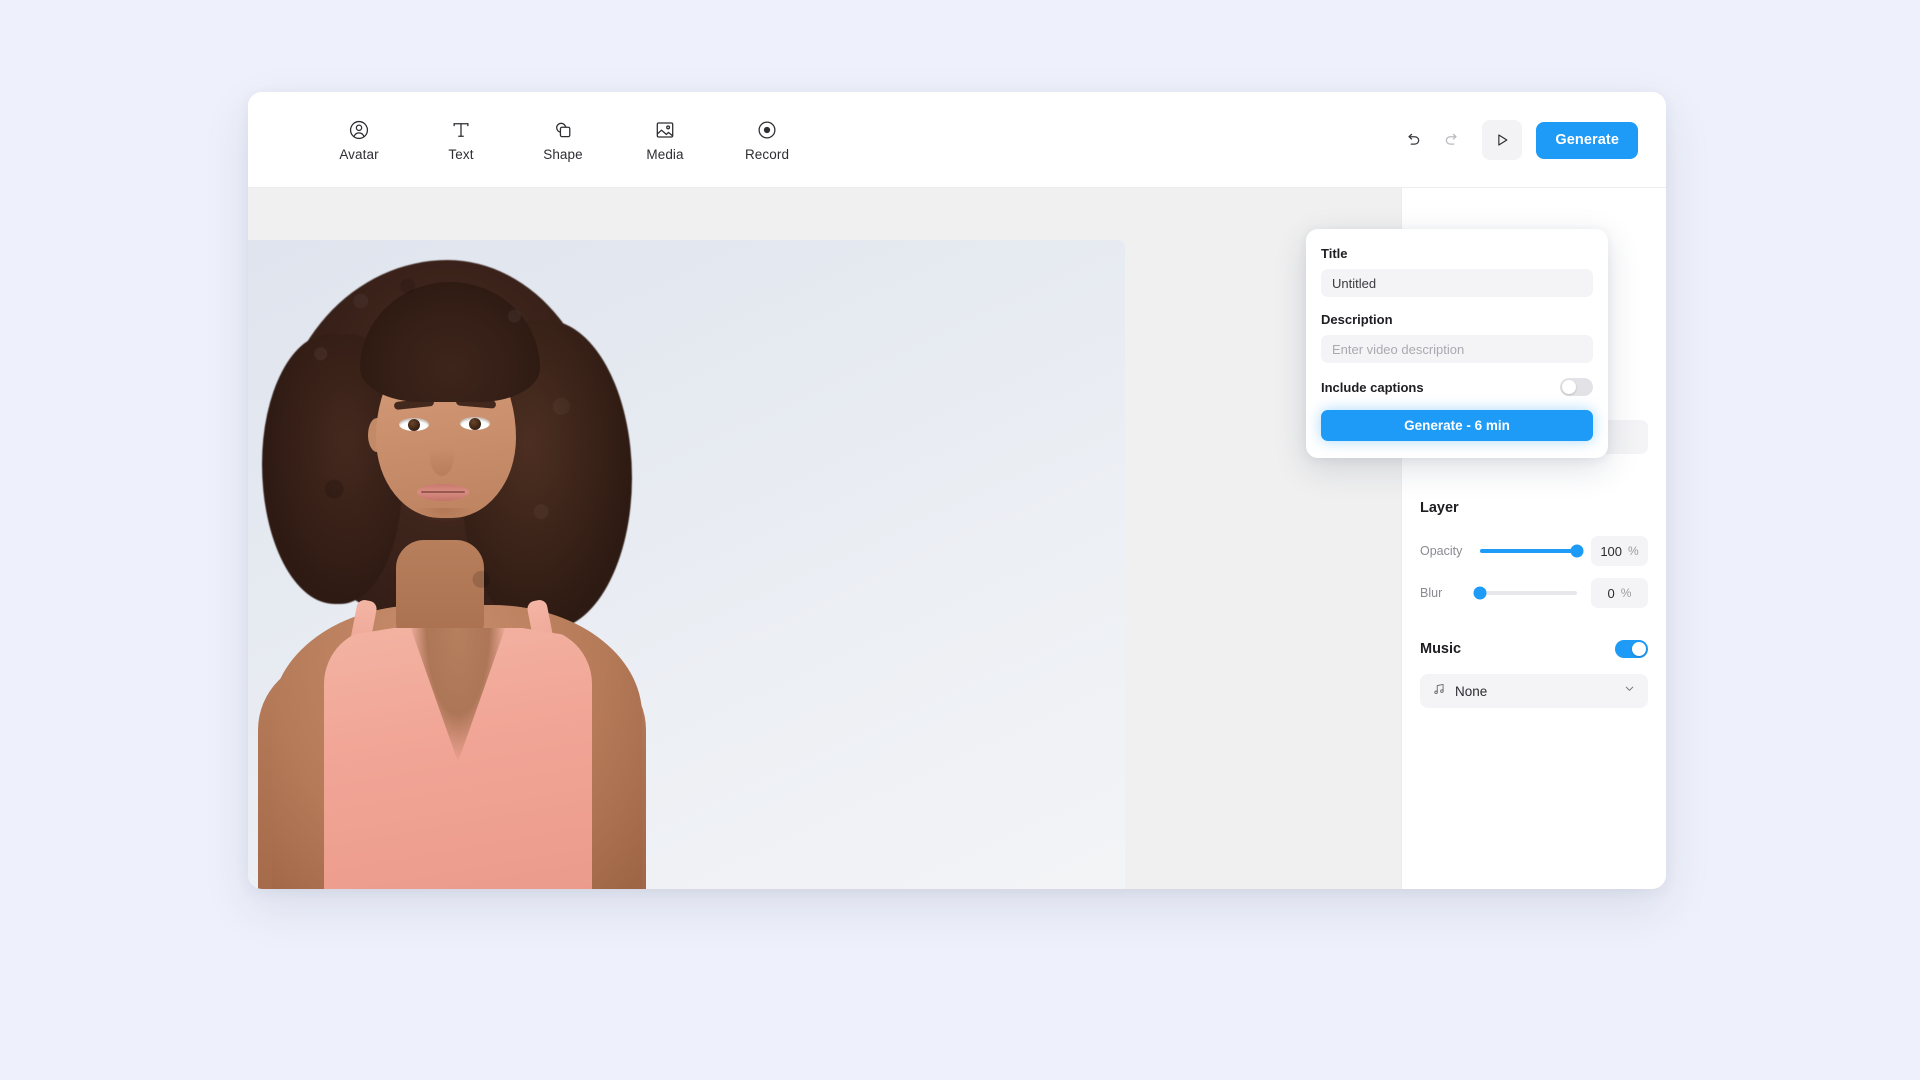 Image resolution: width=1920 pixels, height=1080 pixels. I want to click on avatar-eye-right, so click(475, 423).